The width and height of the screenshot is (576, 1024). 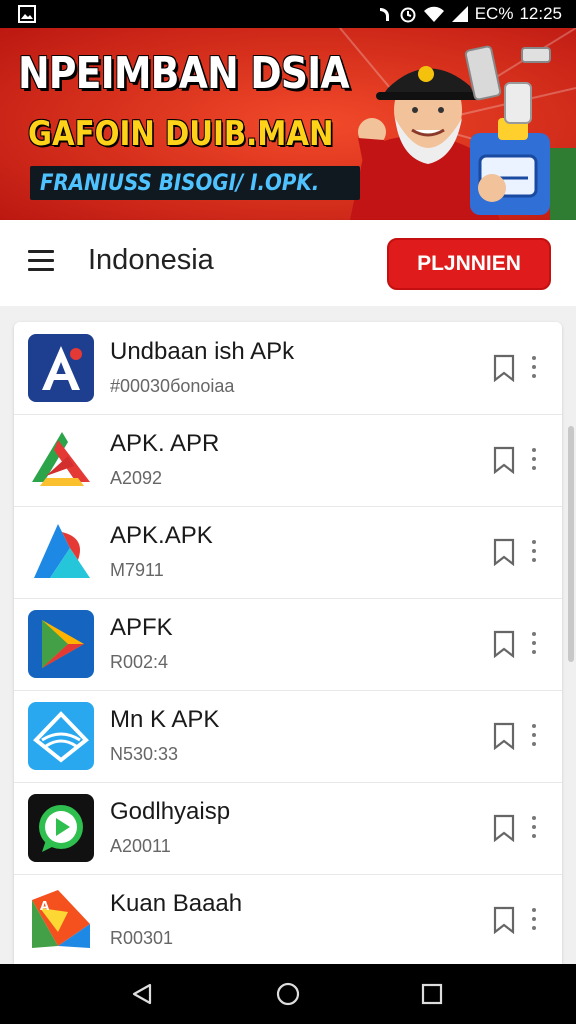 What do you see at coordinates (41, 261) in the screenshot?
I see `hamburger-menu-icon` at bounding box center [41, 261].